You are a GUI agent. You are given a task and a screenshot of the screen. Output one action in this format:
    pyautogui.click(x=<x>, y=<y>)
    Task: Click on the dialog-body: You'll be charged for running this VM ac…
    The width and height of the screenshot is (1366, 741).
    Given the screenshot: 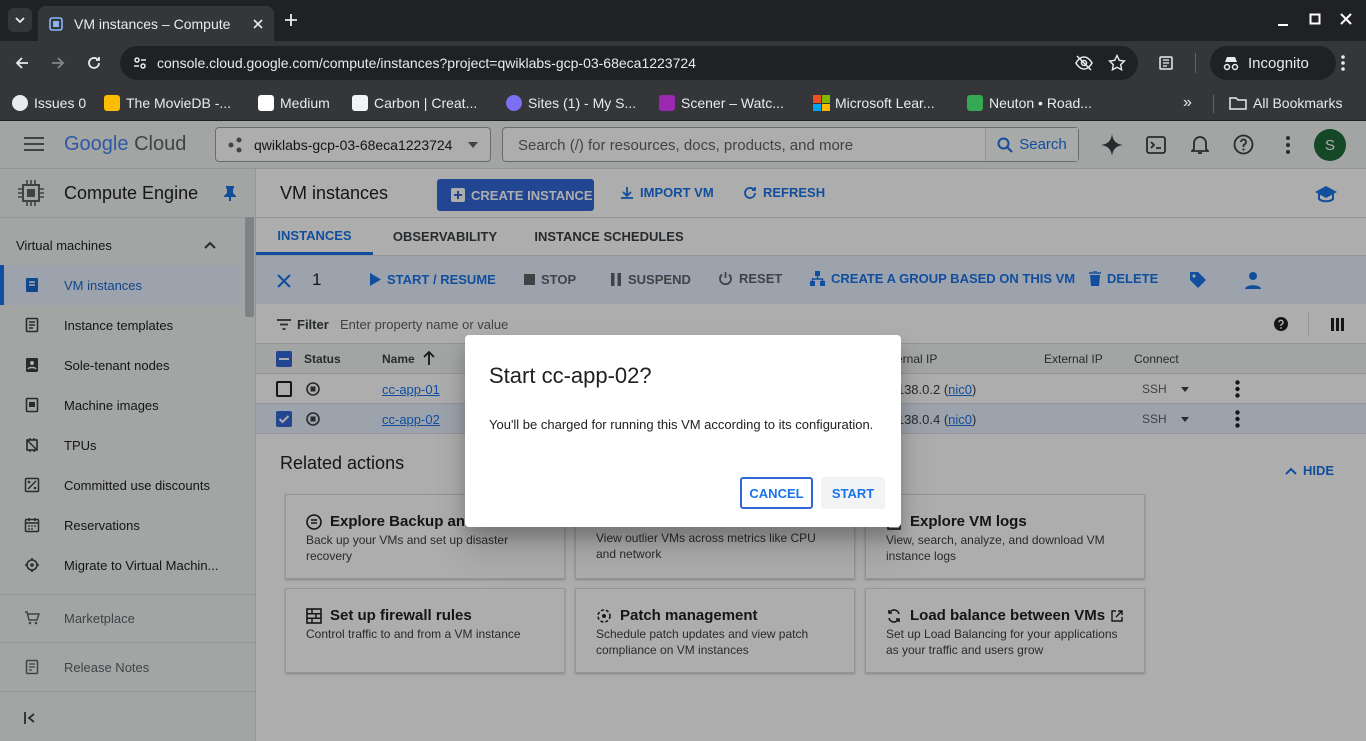 What is the action you would take?
    pyautogui.click(x=681, y=424)
    